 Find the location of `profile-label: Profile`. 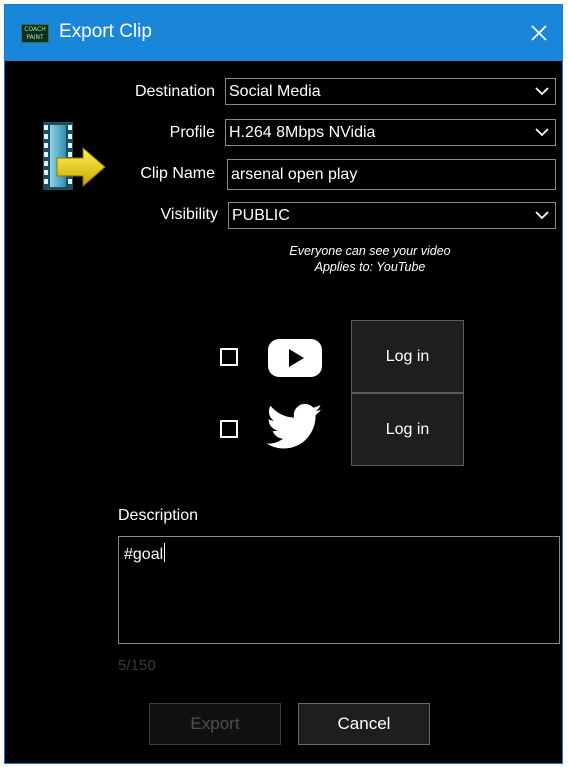

profile-label: Profile is located at coordinates (192, 132).